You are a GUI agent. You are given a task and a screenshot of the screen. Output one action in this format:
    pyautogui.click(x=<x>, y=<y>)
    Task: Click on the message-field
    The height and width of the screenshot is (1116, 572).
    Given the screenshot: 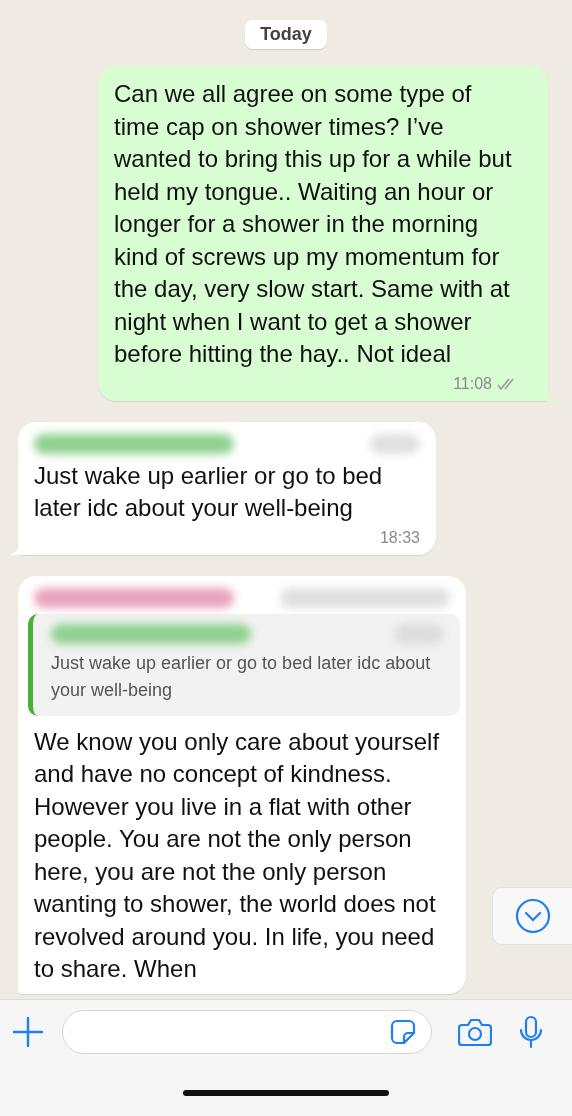 What is the action you would take?
    pyautogui.click(x=247, y=1032)
    